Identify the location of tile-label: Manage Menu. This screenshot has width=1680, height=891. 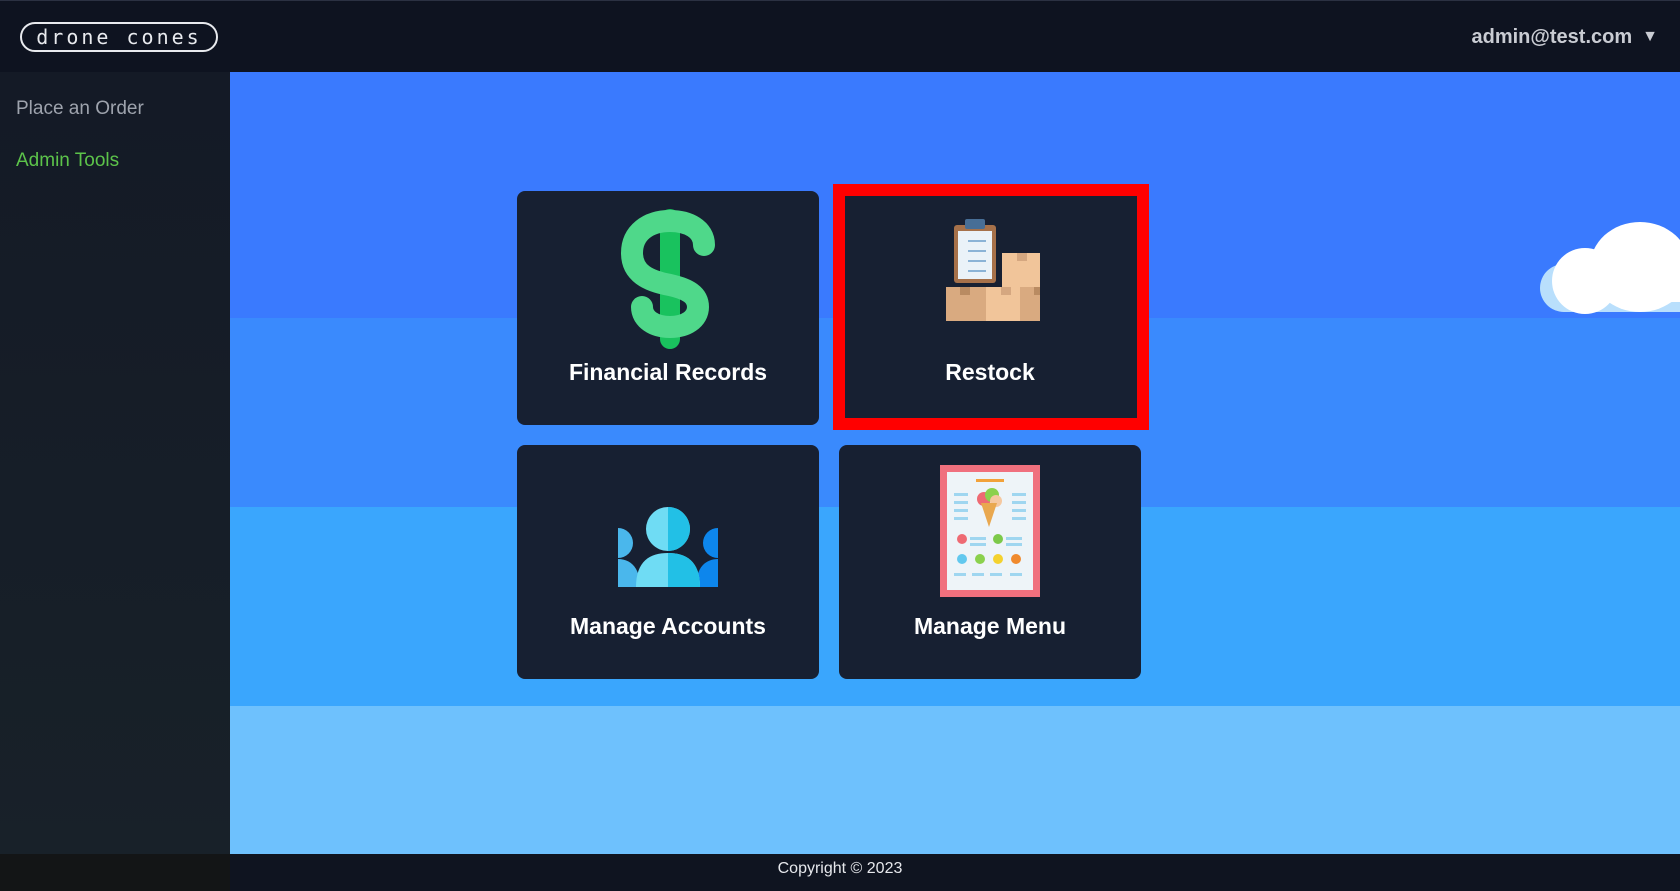
(990, 626).